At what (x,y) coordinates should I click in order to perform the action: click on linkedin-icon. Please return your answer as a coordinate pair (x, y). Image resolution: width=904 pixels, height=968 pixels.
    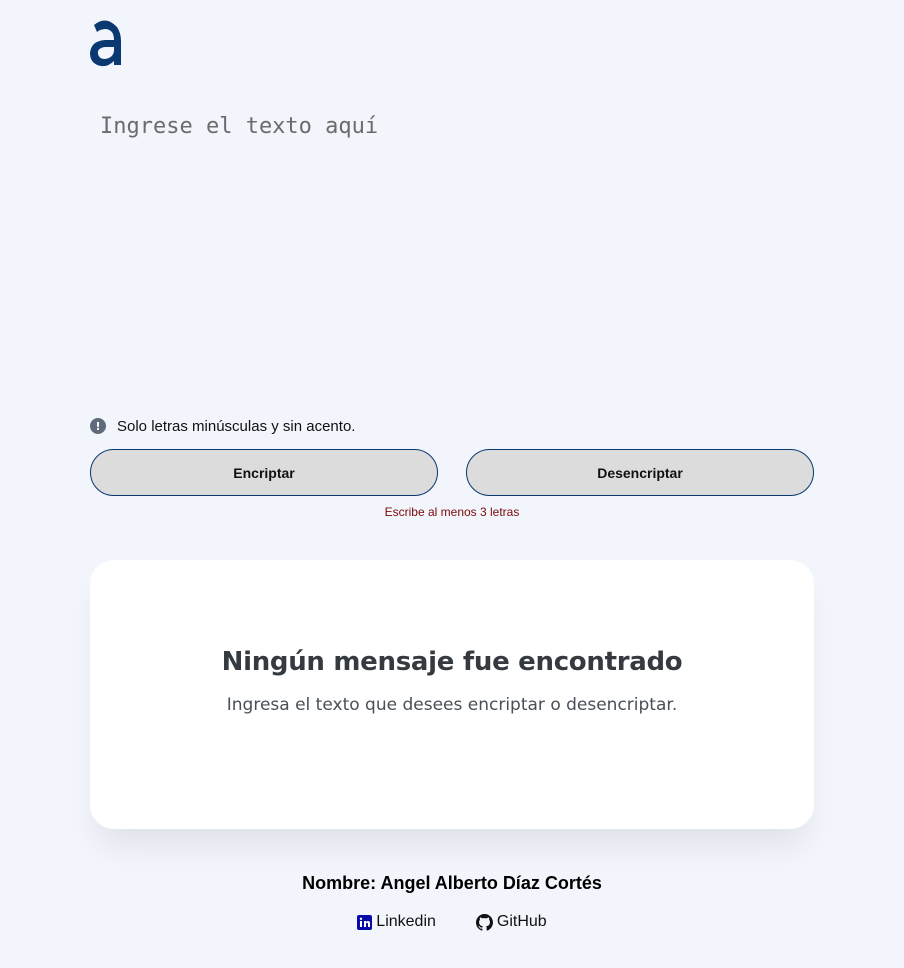
    Looking at the image, I should click on (365, 922).